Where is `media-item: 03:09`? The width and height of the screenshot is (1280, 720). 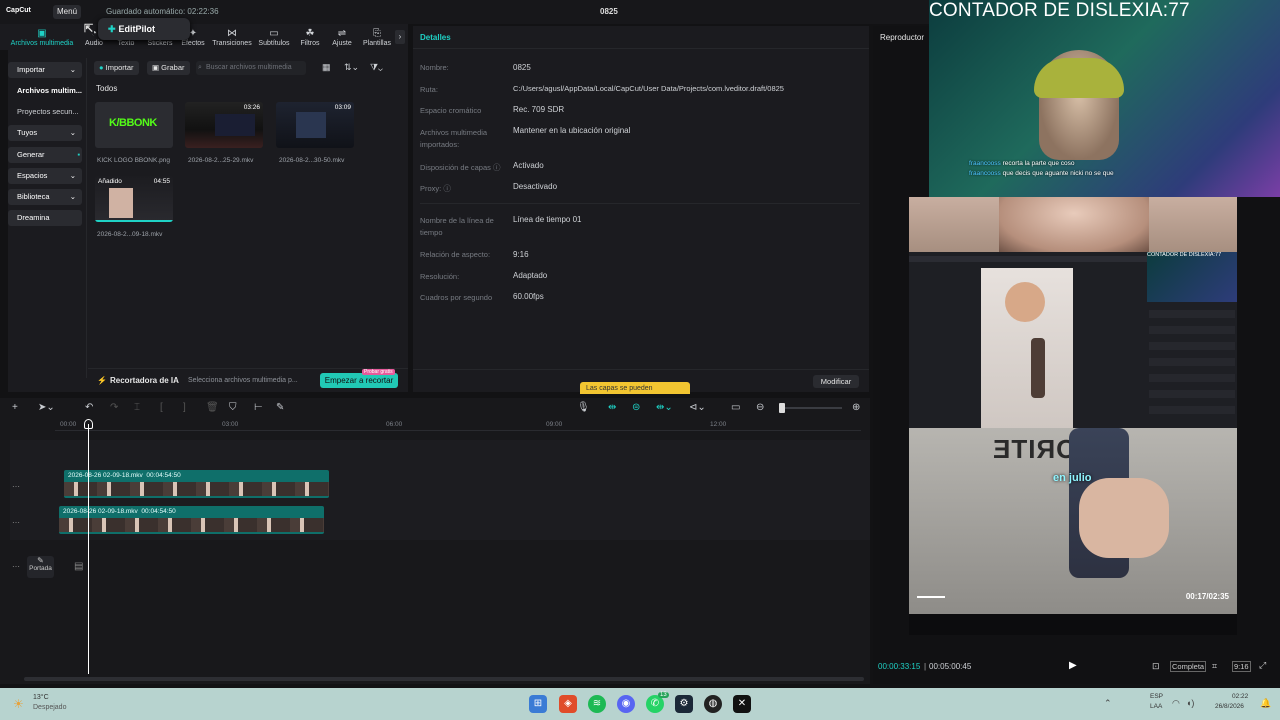
media-item: 03:09 is located at coordinates (315, 125).